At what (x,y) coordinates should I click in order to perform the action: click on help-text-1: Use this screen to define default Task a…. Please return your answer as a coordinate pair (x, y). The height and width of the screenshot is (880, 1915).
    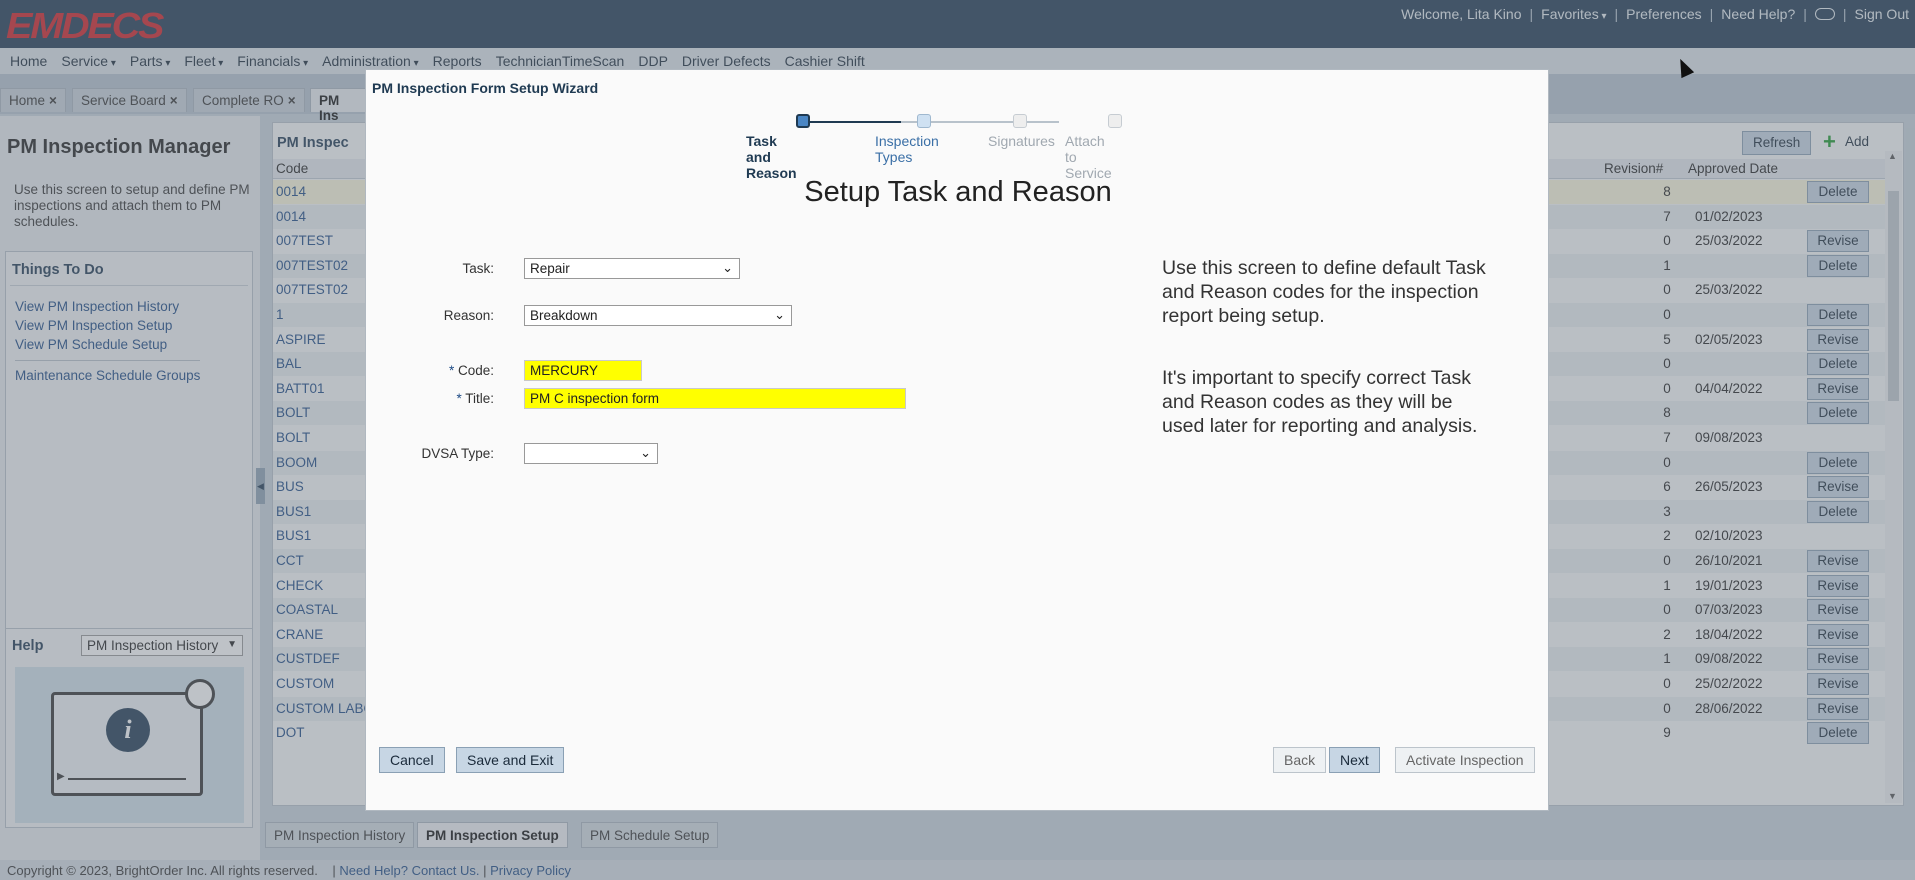
    Looking at the image, I should click on (1324, 292).